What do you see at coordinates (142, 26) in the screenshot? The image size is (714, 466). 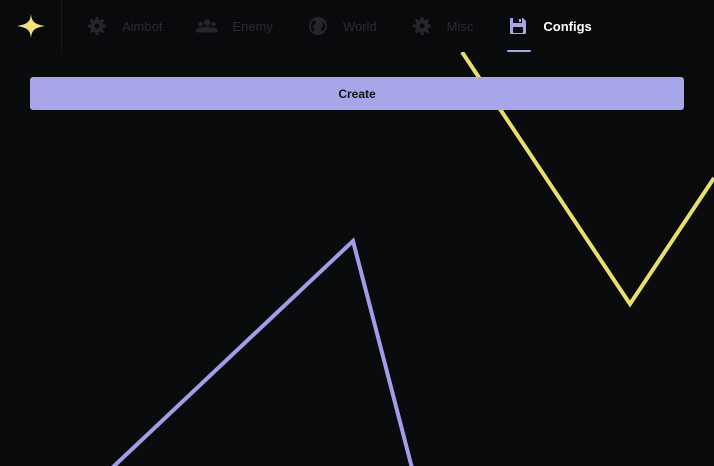 I see `tab-label-aimbot: Aimbot` at bounding box center [142, 26].